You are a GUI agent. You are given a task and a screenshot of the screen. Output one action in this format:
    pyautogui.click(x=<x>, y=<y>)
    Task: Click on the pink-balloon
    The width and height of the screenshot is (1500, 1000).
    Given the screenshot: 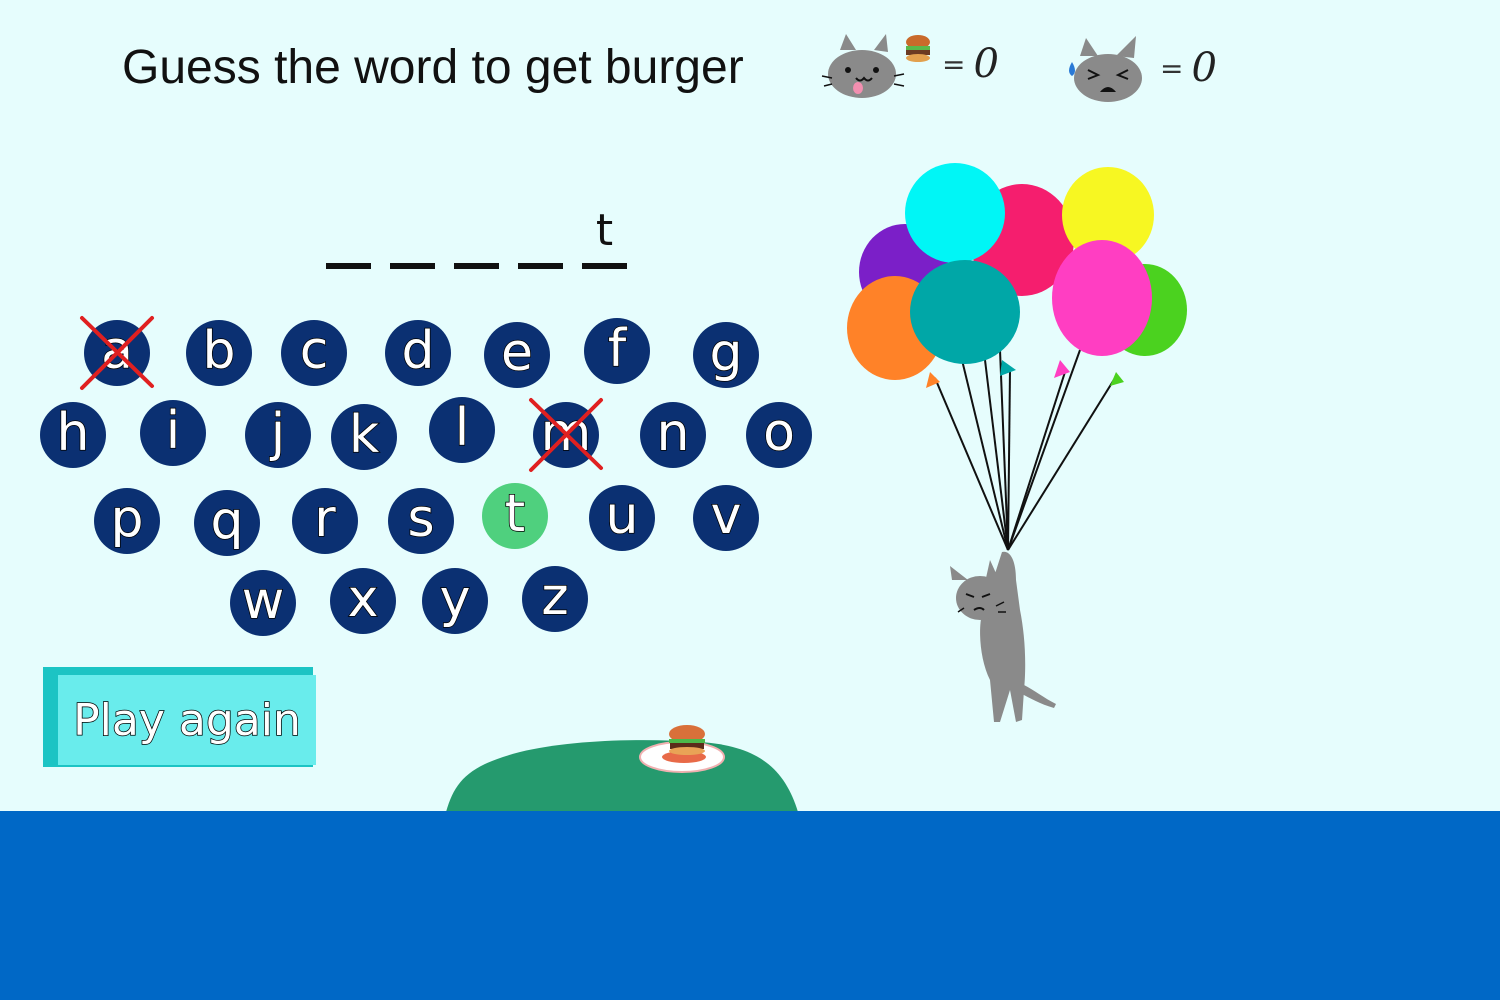 What is the action you would take?
    pyautogui.click(x=1102, y=298)
    